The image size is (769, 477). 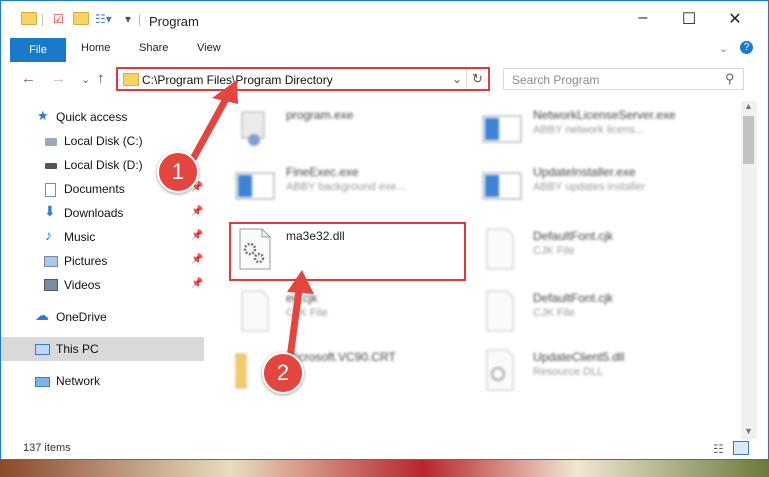 What do you see at coordinates (283, 373) in the screenshot?
I see `step-badge: 2` at bounding box center [283, 373].